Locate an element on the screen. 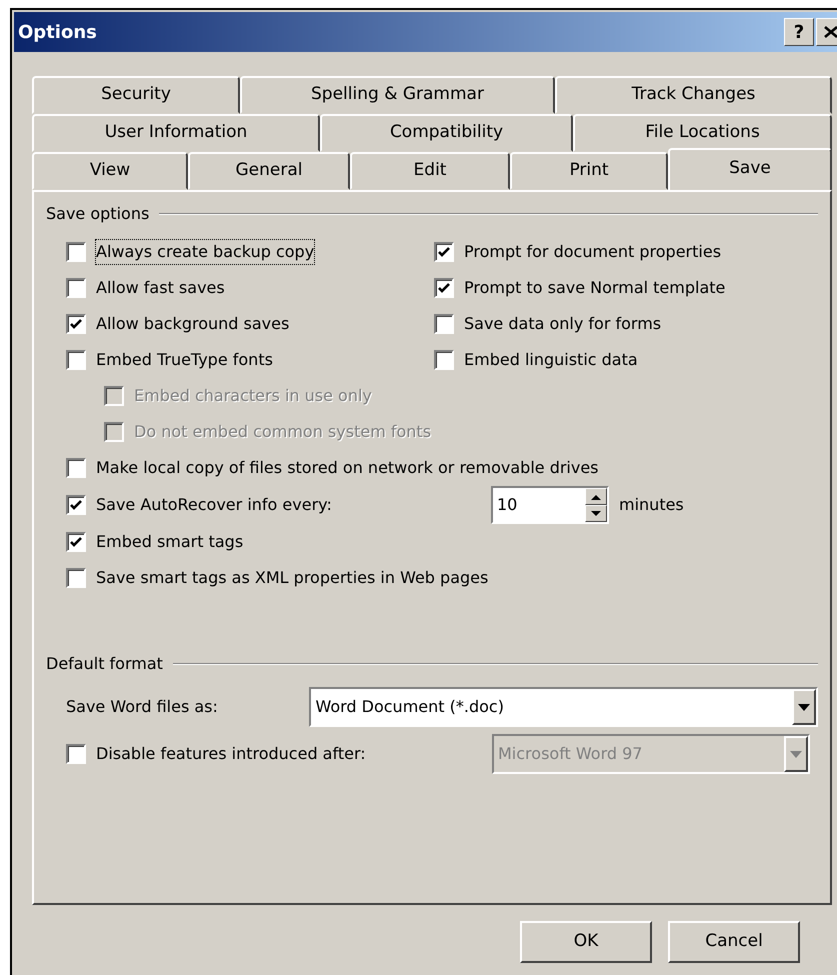 This screenshot has width=837, height=975. spin-down-button is located at coordinates (596, 513).